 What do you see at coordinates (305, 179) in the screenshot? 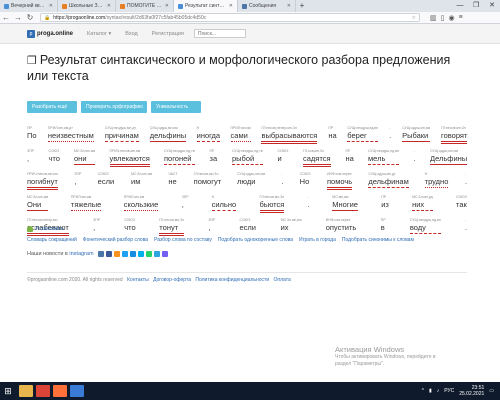
I see `analysis-token: СОЮЗ Но` at bounding box center [305, 179].